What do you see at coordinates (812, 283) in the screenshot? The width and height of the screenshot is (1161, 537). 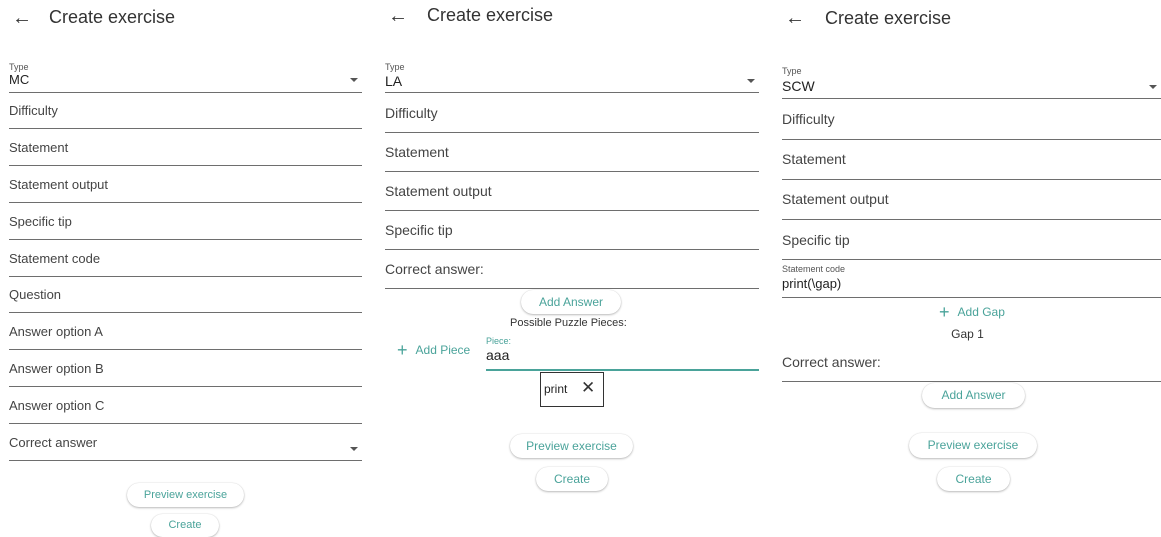 I see `statement-code-value: print(\gap)` at bounding box center [812, 283].